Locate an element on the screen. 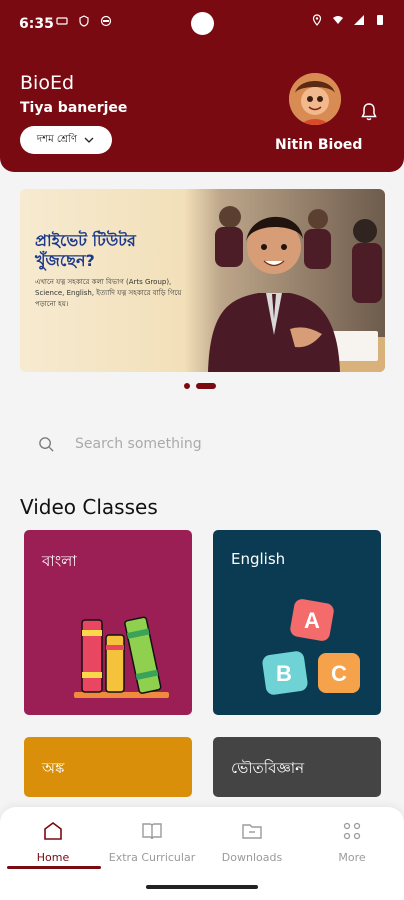 Image resolution: width=404 pixels, height=900 pixels. nav-more-label: More is located at coordinates (352, 857).